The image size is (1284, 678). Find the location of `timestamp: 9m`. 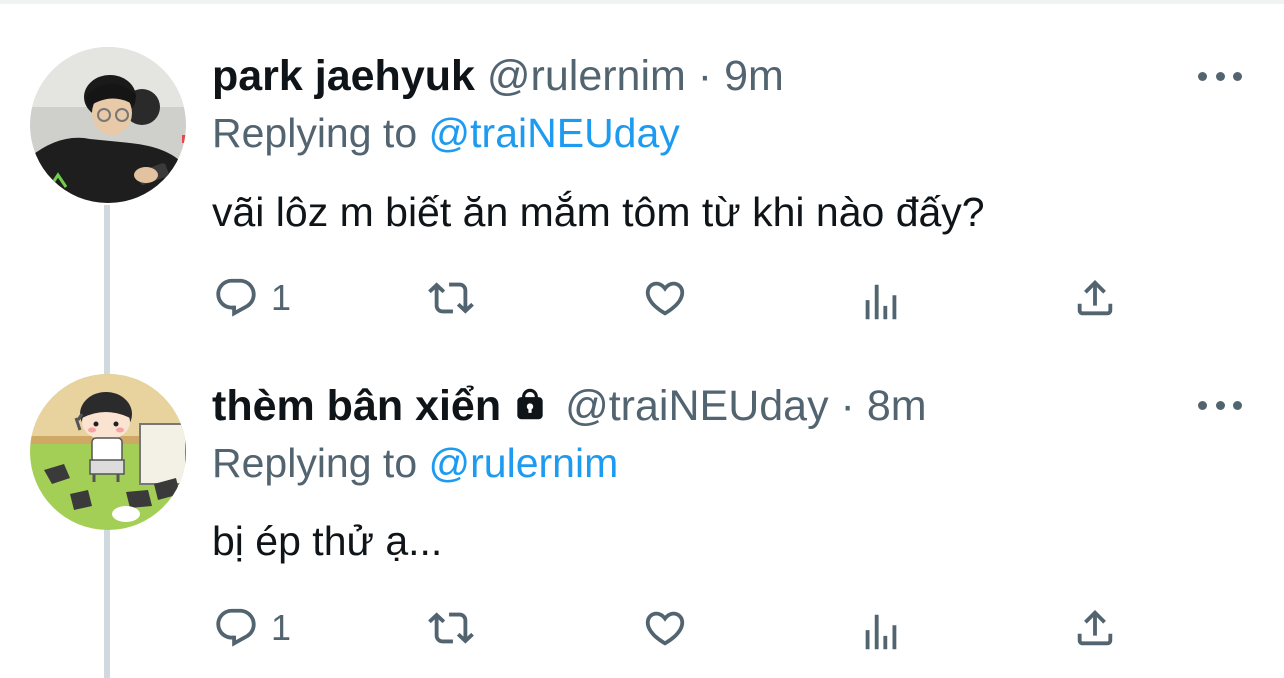

timestamp: 9m is located at coordinates (754, 76).